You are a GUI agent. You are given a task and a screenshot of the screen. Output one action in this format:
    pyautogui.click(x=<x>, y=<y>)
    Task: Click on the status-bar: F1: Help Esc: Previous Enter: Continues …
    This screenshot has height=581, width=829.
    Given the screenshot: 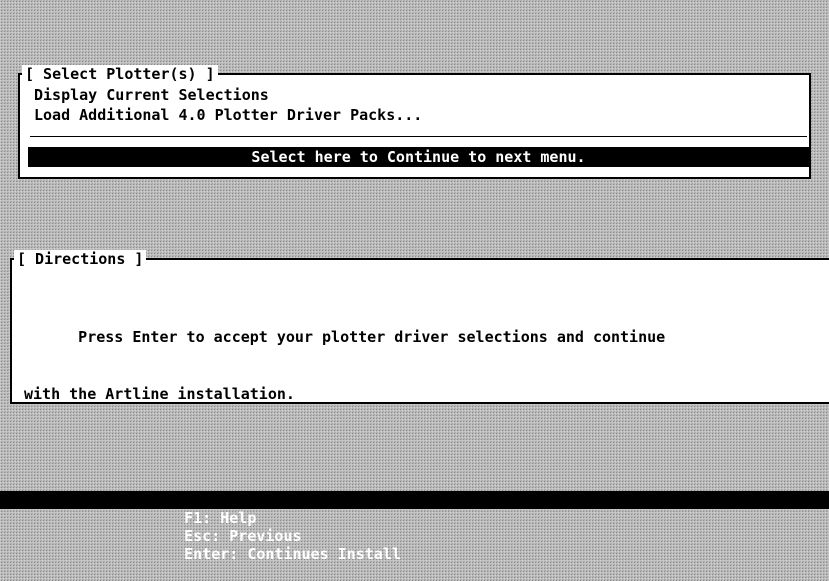 What is the action you would take?
    pyautogui.click(x=414, y=527)
    